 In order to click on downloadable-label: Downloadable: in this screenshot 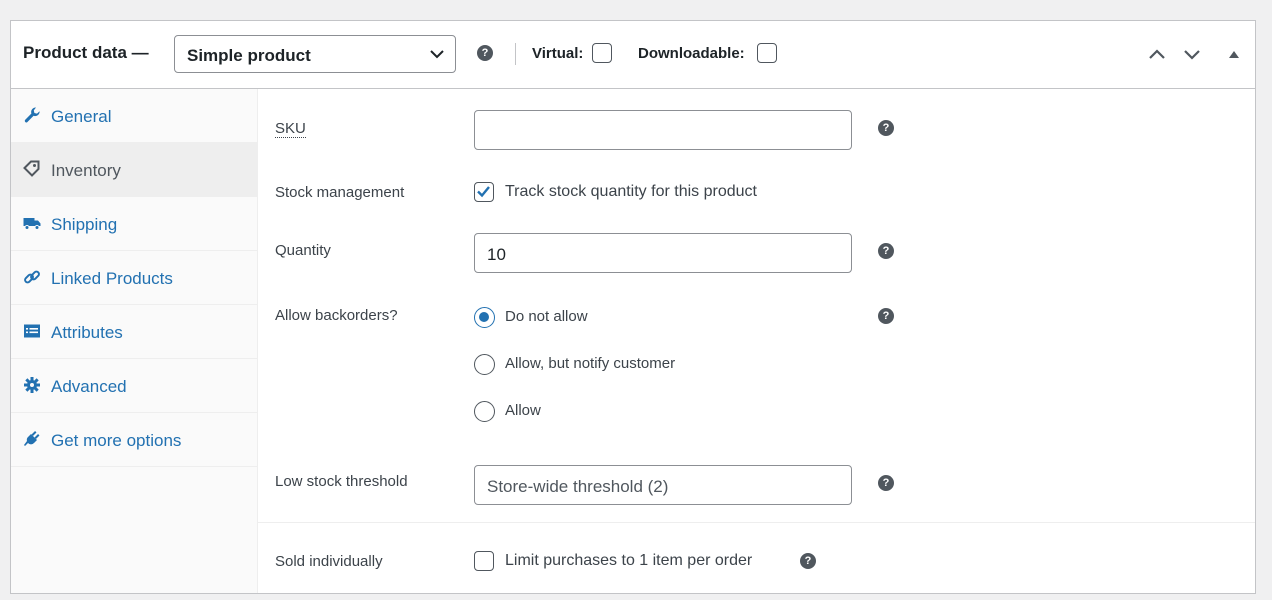, I will do `click(691, 53)`.